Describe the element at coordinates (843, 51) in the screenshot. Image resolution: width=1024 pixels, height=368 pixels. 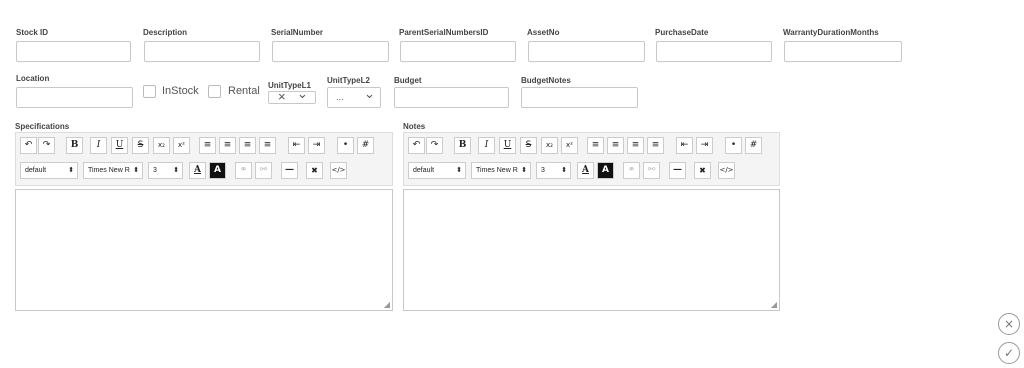
I see `warranty-input` at that location.